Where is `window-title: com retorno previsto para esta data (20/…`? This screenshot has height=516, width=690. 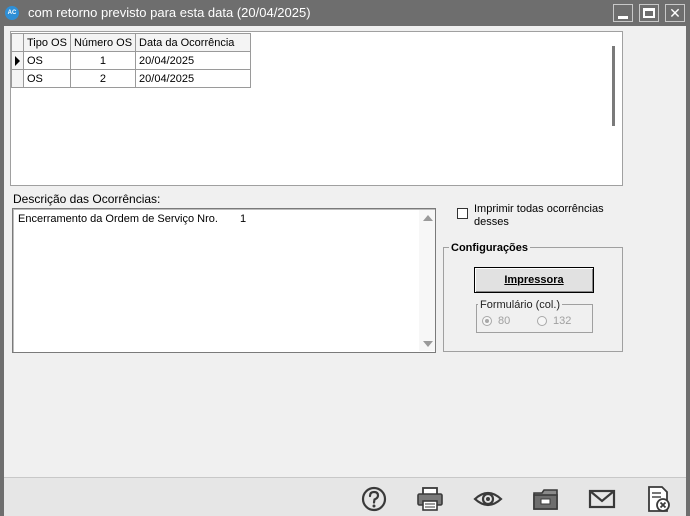
window-title: com retorno previsto para esta data (20/… is located at coordinates (169, 12).